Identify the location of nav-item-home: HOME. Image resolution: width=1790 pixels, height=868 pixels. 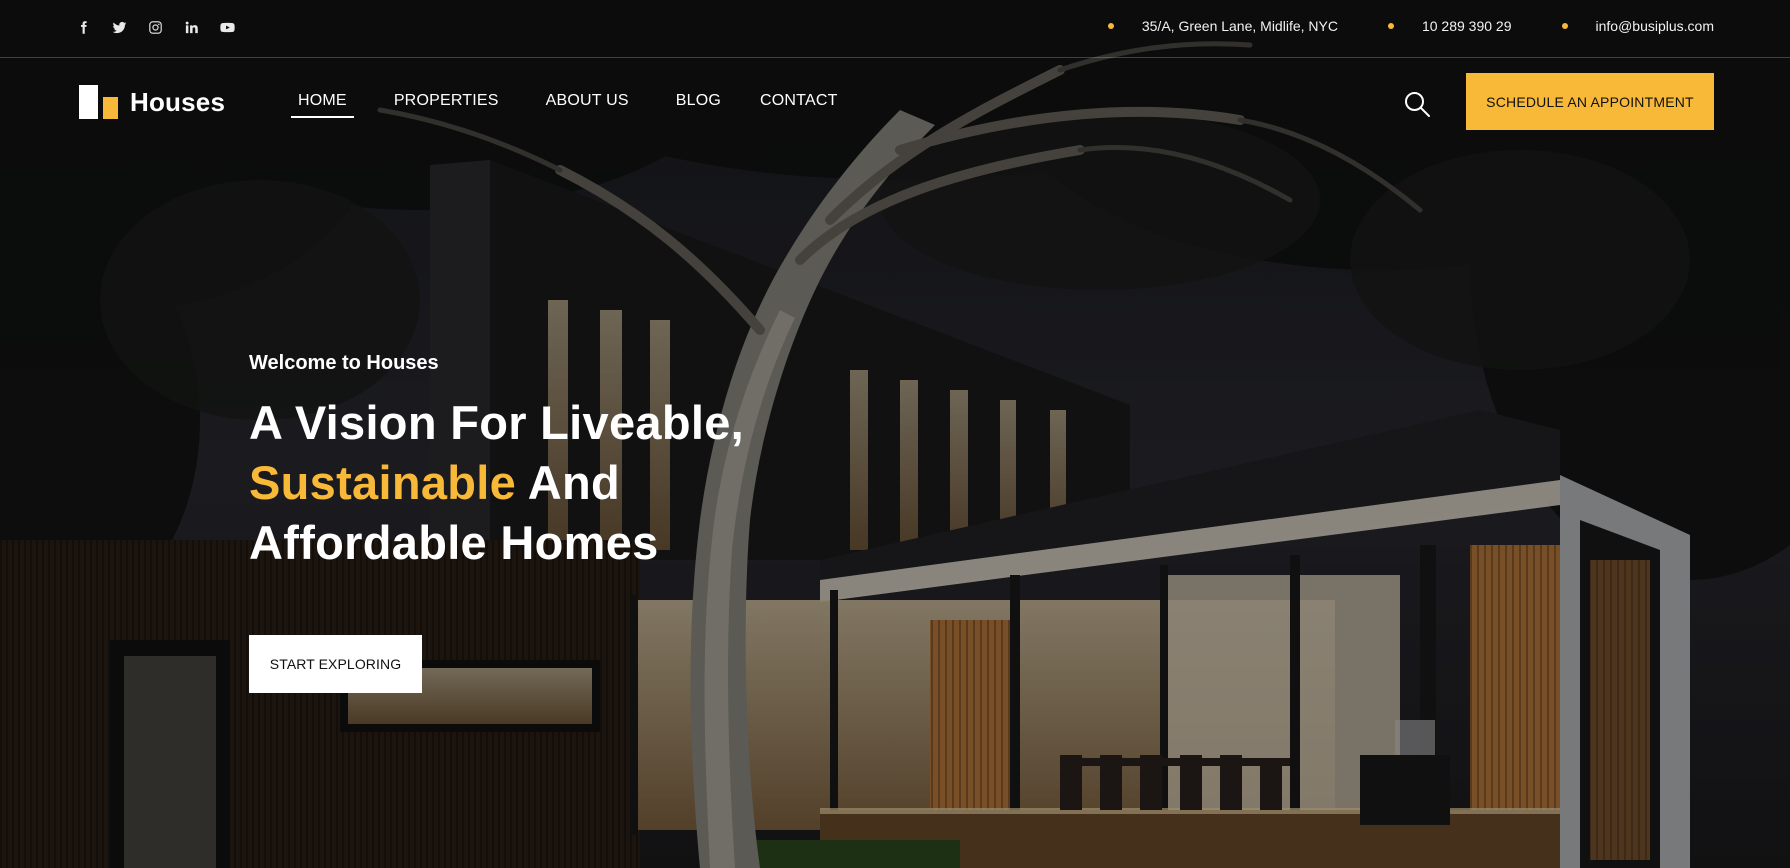
(322, 105).